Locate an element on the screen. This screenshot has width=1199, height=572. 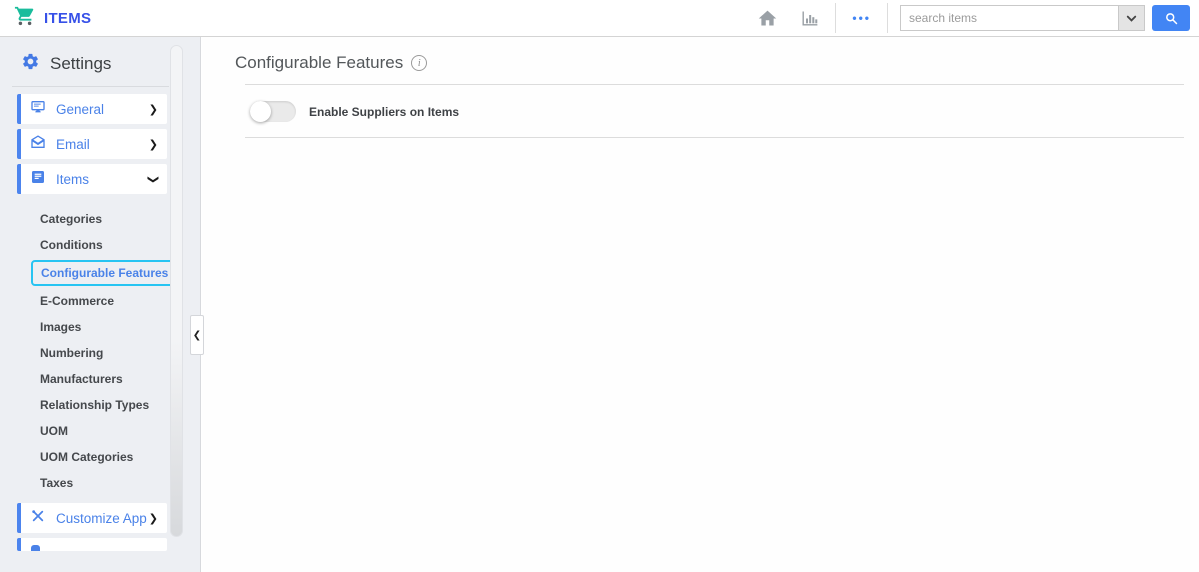
chevron-down-icon: ❯ is located at coordinates (152, 179).